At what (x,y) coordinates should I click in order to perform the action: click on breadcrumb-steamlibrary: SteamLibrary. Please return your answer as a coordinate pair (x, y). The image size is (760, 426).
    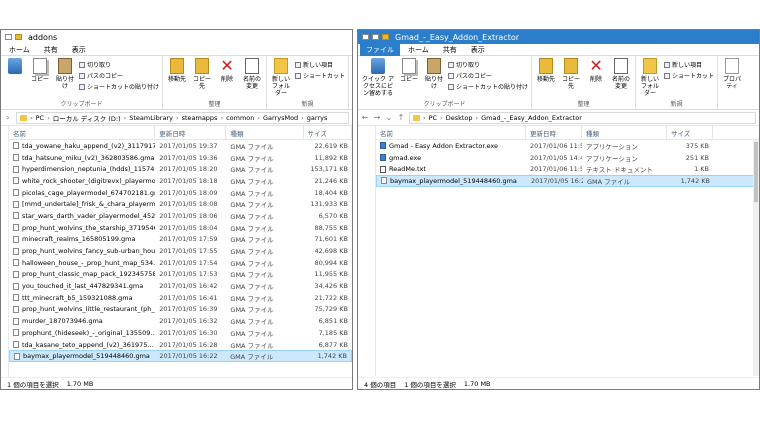
    Looking at the image, I should click on (151, 118).